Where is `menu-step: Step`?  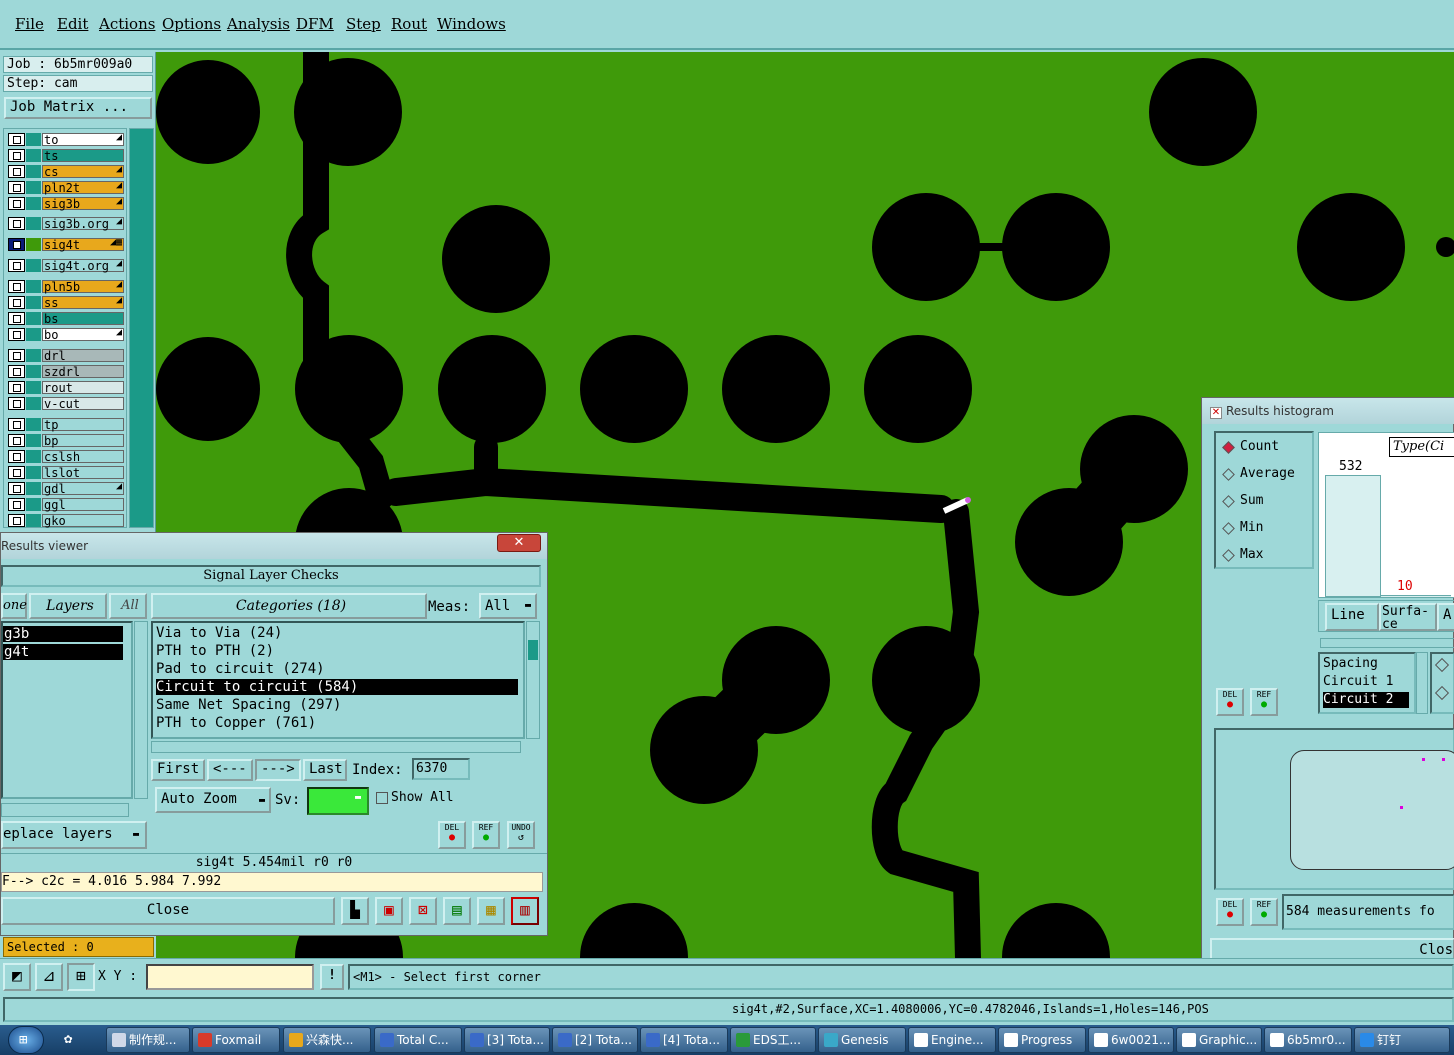
menu-step: Step is located at coordinates (363, 24).